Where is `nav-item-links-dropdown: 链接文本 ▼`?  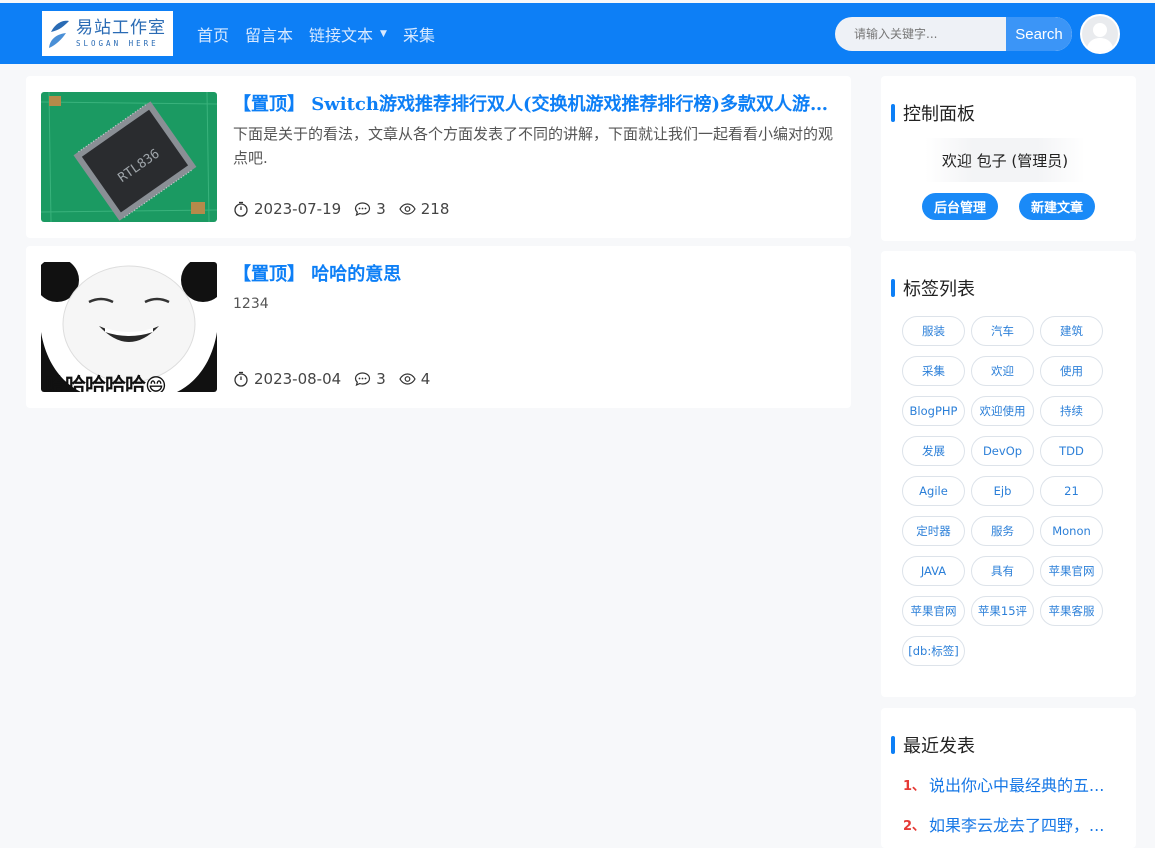
nav-item-links-dropdown: 链接文本 ▼ is located at coordinates (348, 34).